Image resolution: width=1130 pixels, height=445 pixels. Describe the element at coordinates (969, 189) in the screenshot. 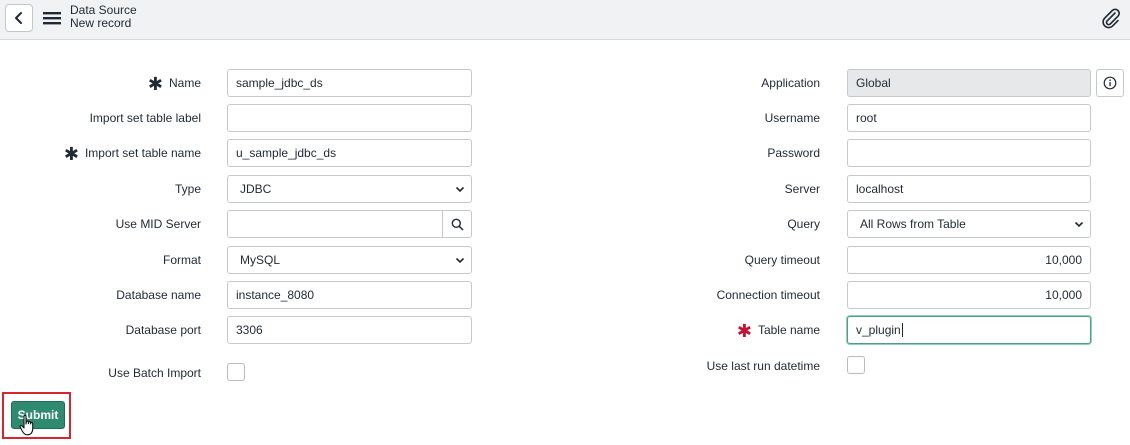

I see `server-input: localhost` at that location.